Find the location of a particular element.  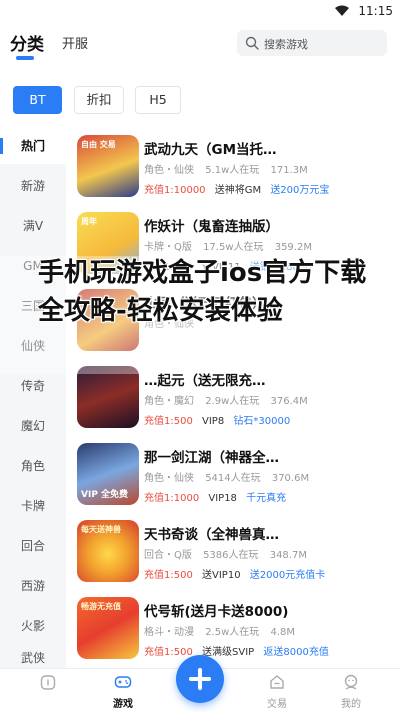

game-meta: 角色・仙侠 5414人在玩 370.6M is located at coordinates (230, 476).